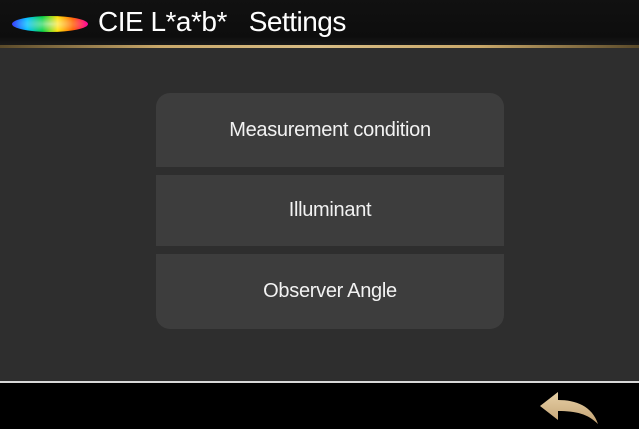 This screenshot has height=429, width=639. I want to click on measurement-condition-button: Measurement condition, so click(330, 130).